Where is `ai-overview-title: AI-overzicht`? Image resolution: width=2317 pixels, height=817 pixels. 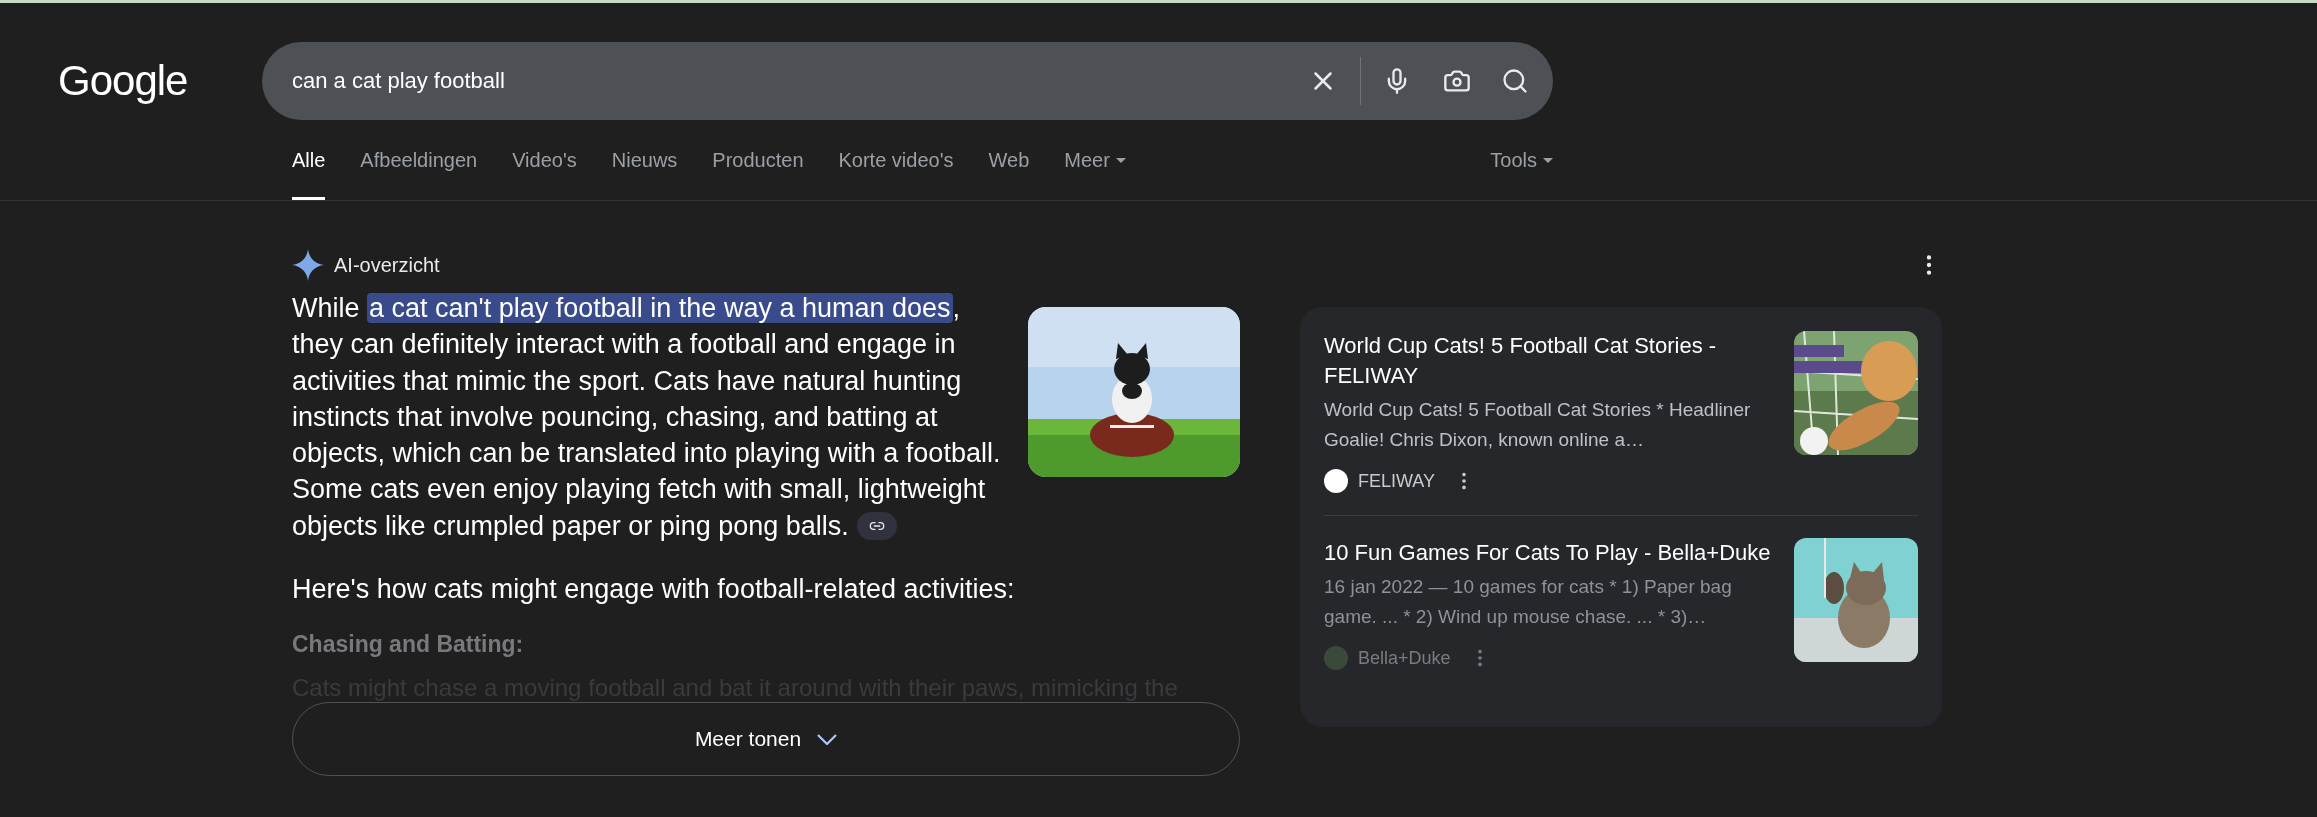
ai-overview-title: AI-overzicht is located at coordinates (387, 265).